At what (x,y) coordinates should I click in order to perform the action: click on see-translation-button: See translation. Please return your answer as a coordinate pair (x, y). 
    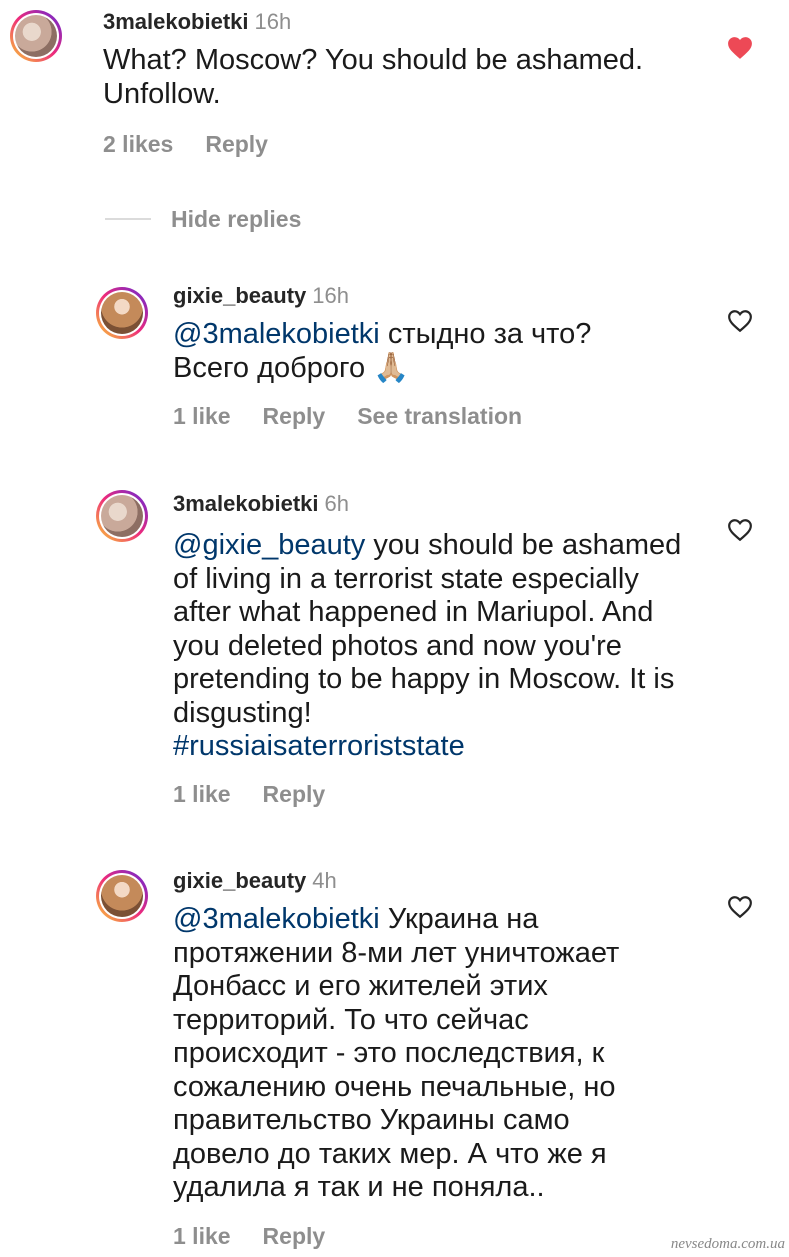
    Looking at the image, I should click on (439, 416).